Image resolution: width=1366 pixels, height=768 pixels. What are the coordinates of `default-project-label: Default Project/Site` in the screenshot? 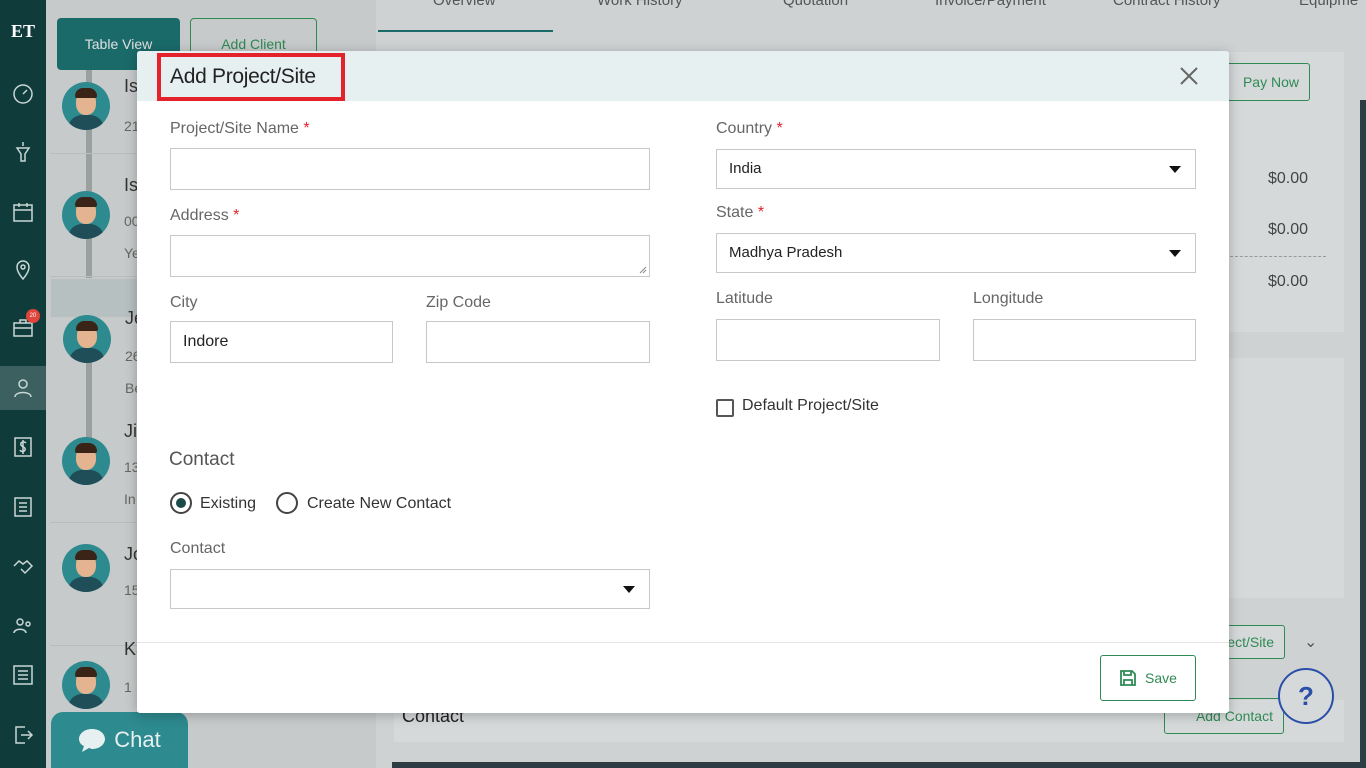 It's located at (810, 405).